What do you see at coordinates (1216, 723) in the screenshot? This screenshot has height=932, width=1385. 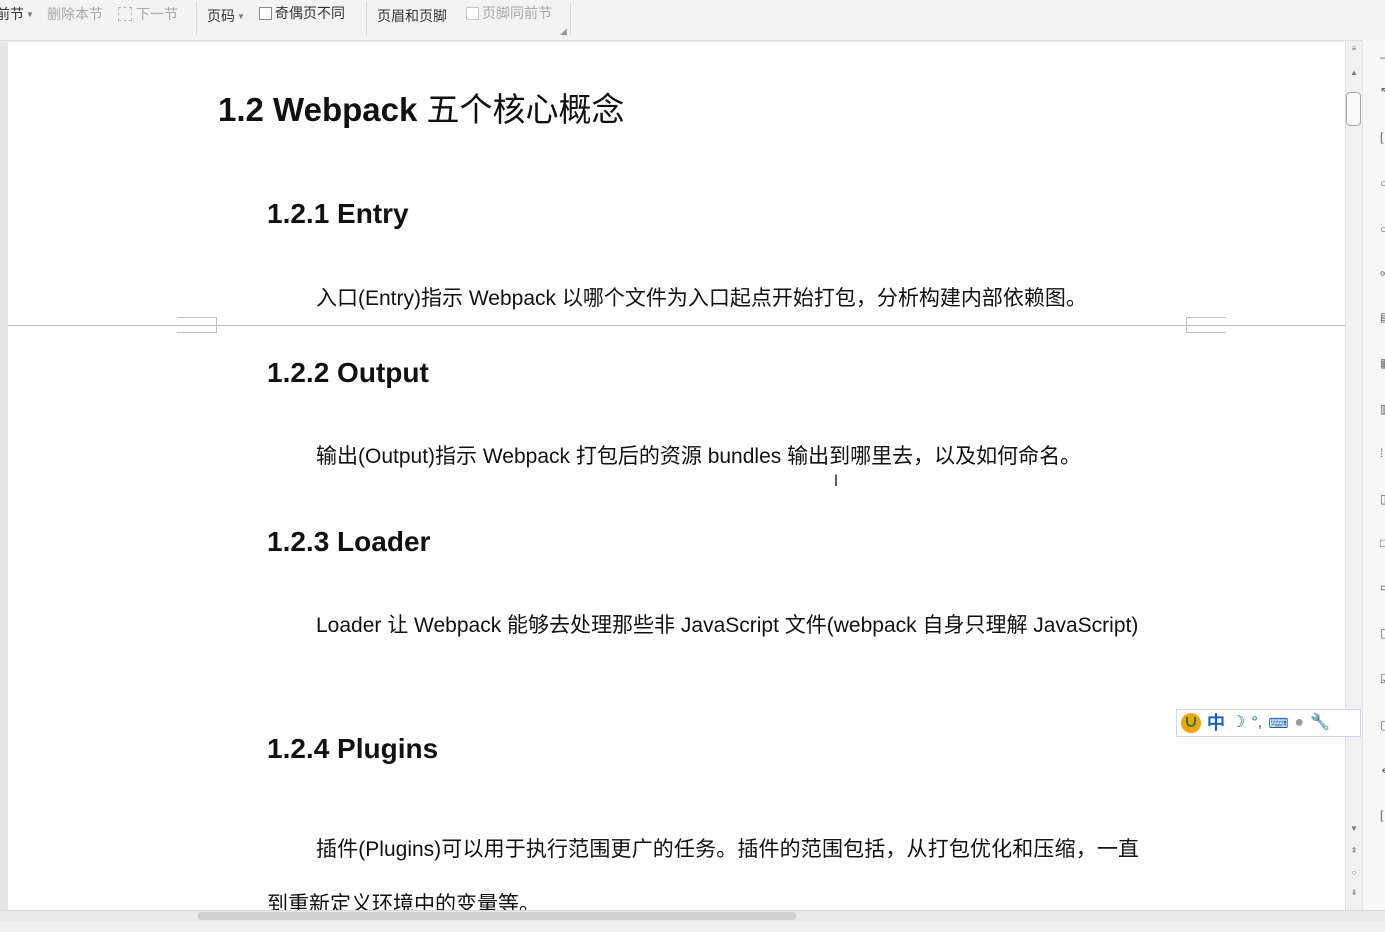 I see `ime-mode-toggle: 中` at bounding box center [1216, 723].